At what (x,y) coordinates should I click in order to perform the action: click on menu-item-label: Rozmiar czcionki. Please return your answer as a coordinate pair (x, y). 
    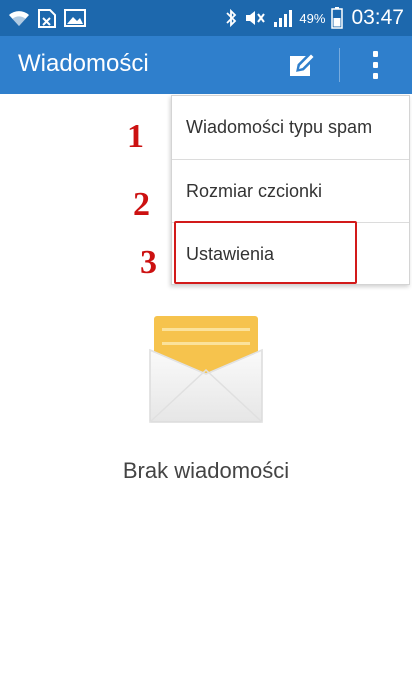
    Looking at the image, I should click on (254, 190).